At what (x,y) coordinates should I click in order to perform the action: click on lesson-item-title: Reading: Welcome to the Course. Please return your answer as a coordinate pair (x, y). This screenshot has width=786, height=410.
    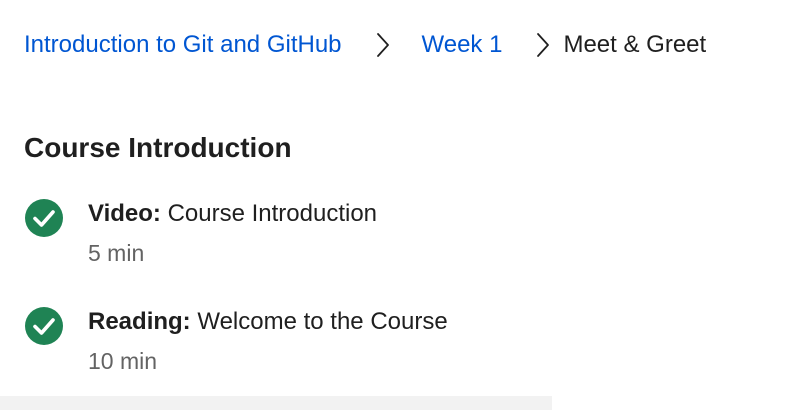
    Looking at the image, I should click on (268, 322).